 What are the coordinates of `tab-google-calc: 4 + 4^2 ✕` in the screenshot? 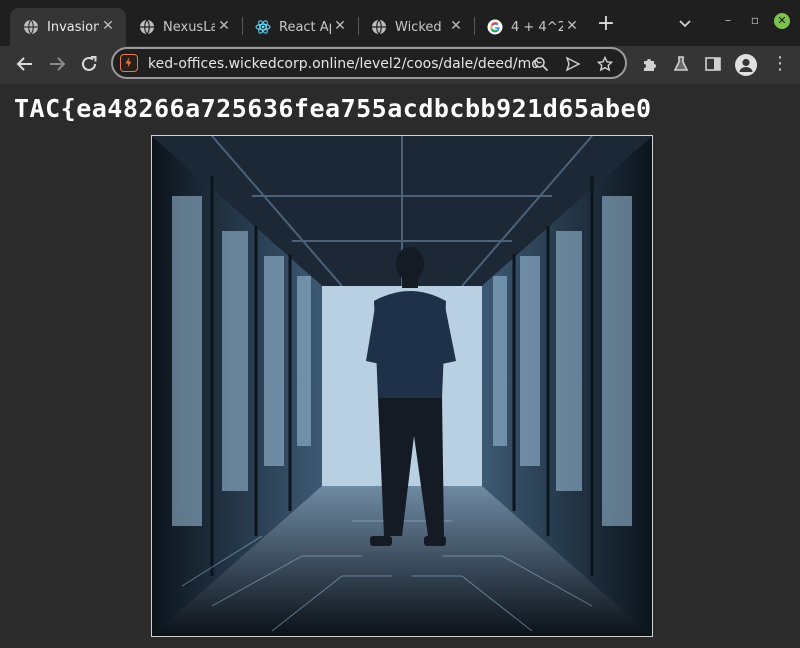 It's located at (532, 27).